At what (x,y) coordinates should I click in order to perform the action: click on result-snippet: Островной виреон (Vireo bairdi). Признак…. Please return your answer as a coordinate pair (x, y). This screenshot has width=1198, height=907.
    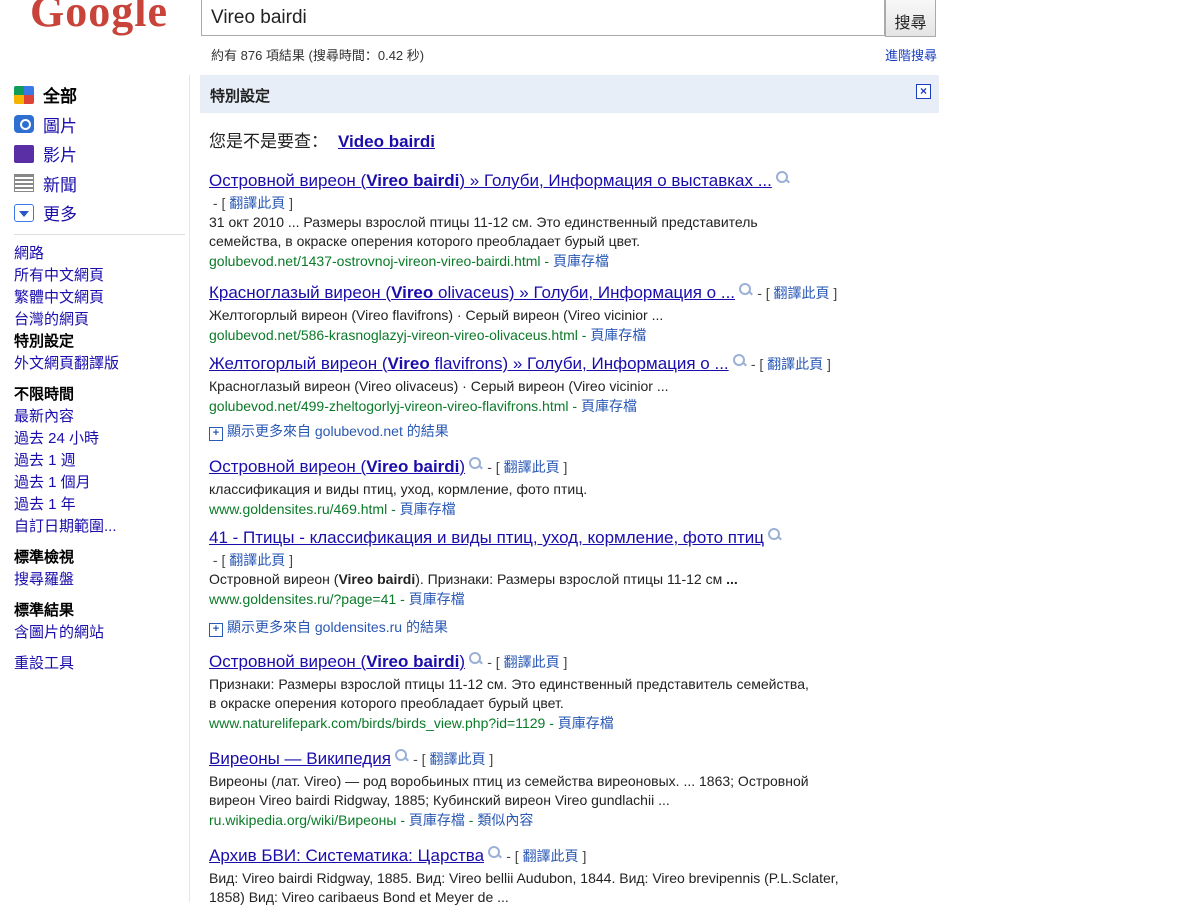
    Looking at the image, I should click on (473, 579).